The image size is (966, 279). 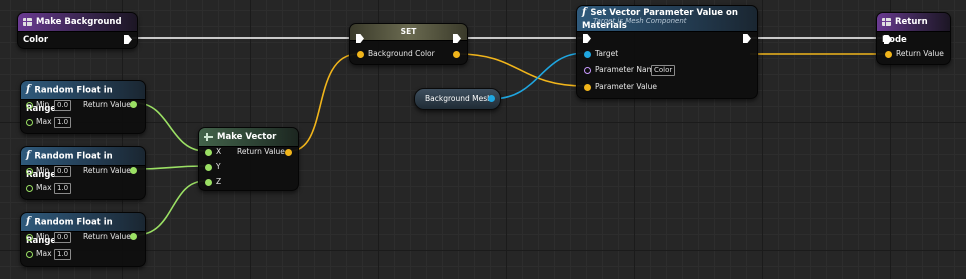 What do you see at coordinates (626, 86) in the screenshot?
I see `parameter-value-label: Parameter Value` at bounding box center [626, 86].